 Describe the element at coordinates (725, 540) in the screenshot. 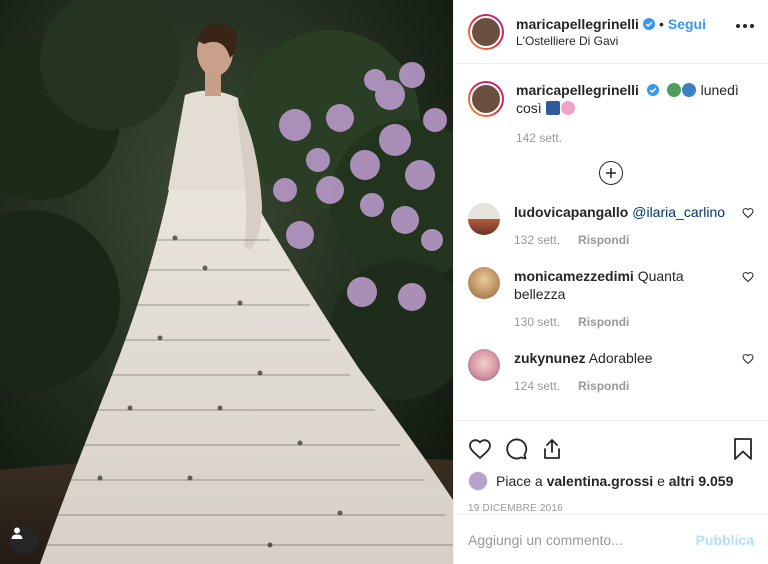

I see `publish-button: Pubblica` at that location.